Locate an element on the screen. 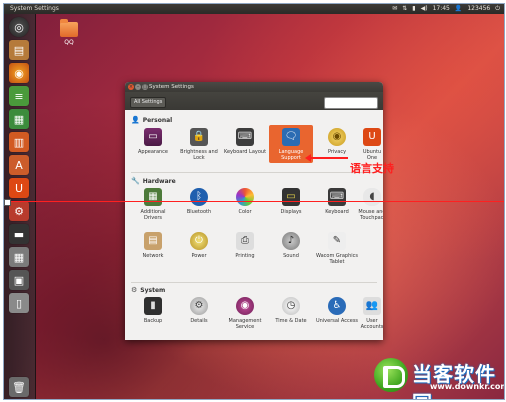 This screenshot has height=402, width=506. section-system-label: System is located at coordinates (153, 290).